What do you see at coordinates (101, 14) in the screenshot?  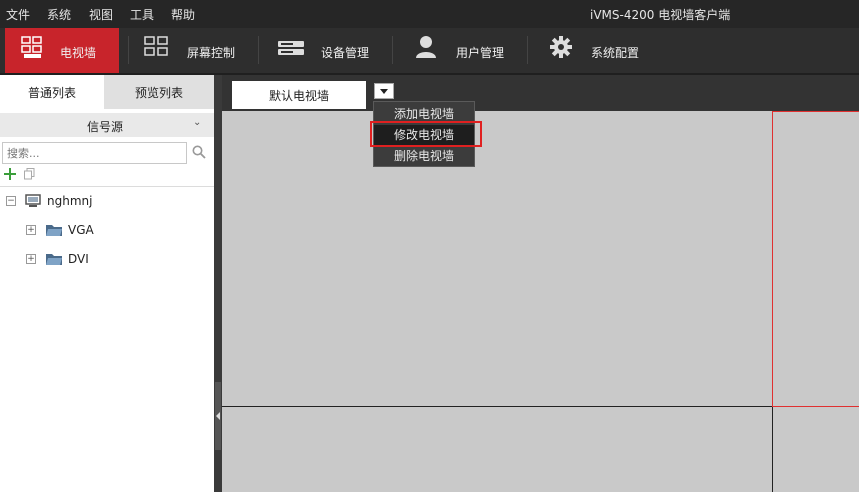 I see `menu-view: 视图` at bounding box center [101, 14].